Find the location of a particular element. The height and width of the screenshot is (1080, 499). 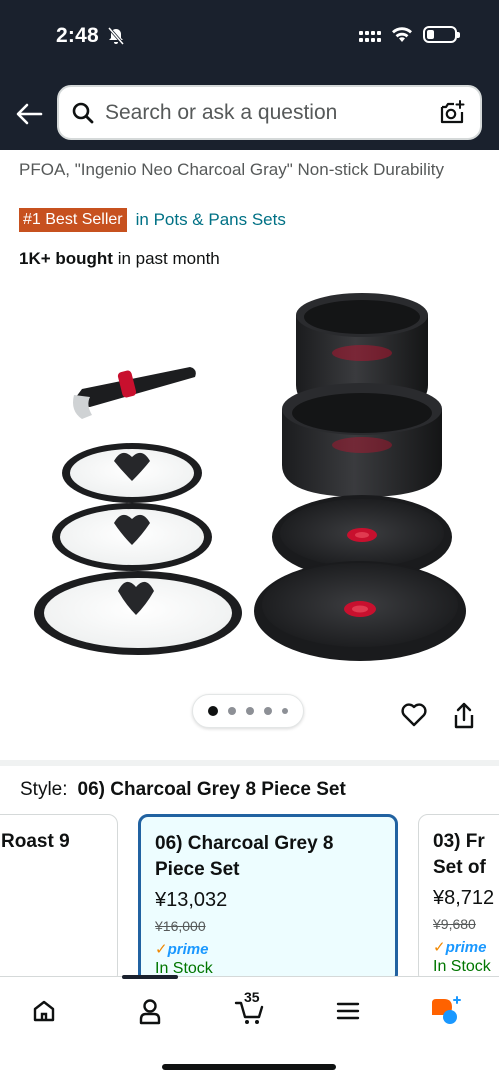

style-option-old-price: ¥9,680 is located at coordinates (454, 924).